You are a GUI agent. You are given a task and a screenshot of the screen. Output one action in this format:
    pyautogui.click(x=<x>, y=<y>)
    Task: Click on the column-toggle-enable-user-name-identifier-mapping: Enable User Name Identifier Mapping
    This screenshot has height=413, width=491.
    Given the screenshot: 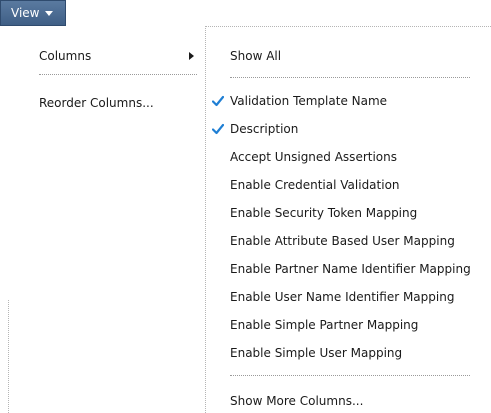 What is the action you would take?
    pyautogui.click(x=342, y=297)
    